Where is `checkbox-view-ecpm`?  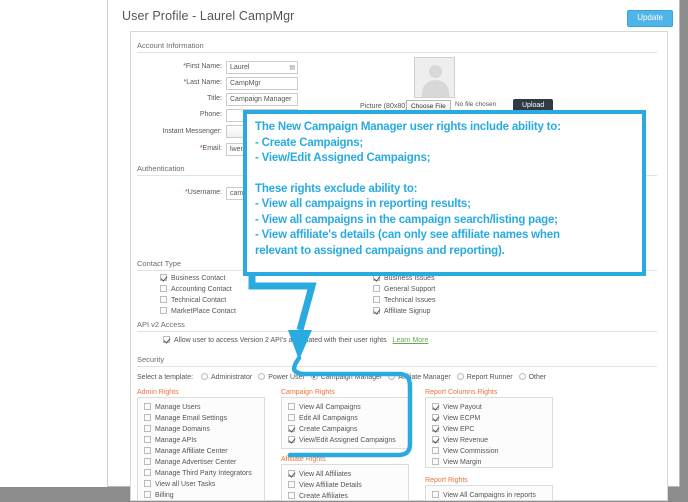 checkbox-view-ecpm is located at coordinates (435, 417).